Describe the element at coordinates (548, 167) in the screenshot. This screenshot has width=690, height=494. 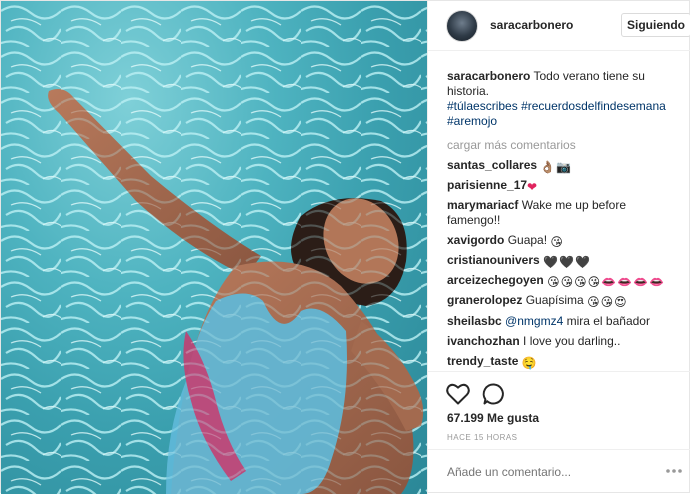
I see `ok-hand-icon: 👌🏽` at that location.